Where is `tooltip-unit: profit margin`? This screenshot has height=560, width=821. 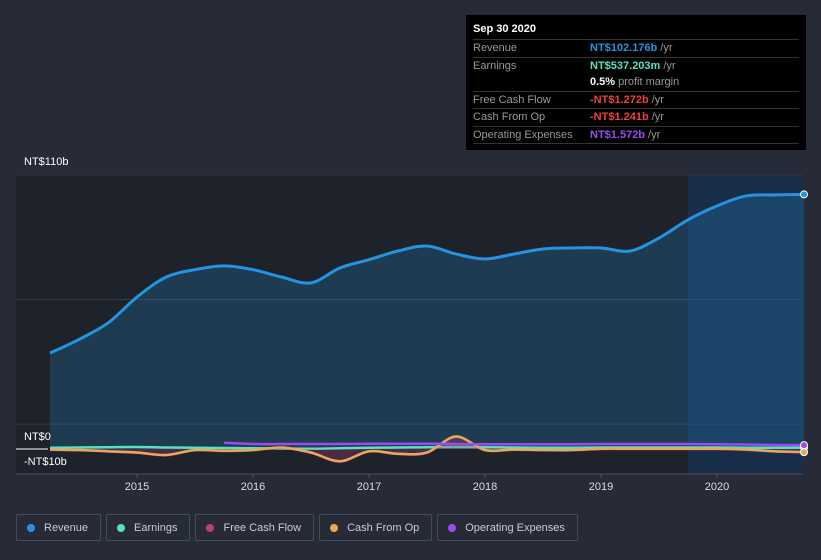 tooltip-unit: profit margin is located at coordinates (649, 82).